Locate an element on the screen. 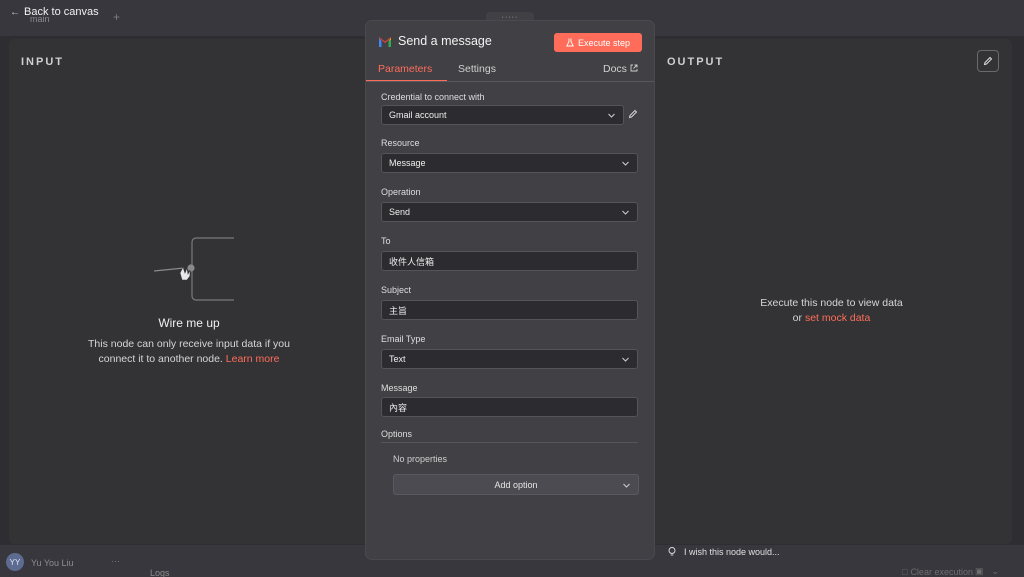  docs-link: Docs is located at coordinates (620, 69).